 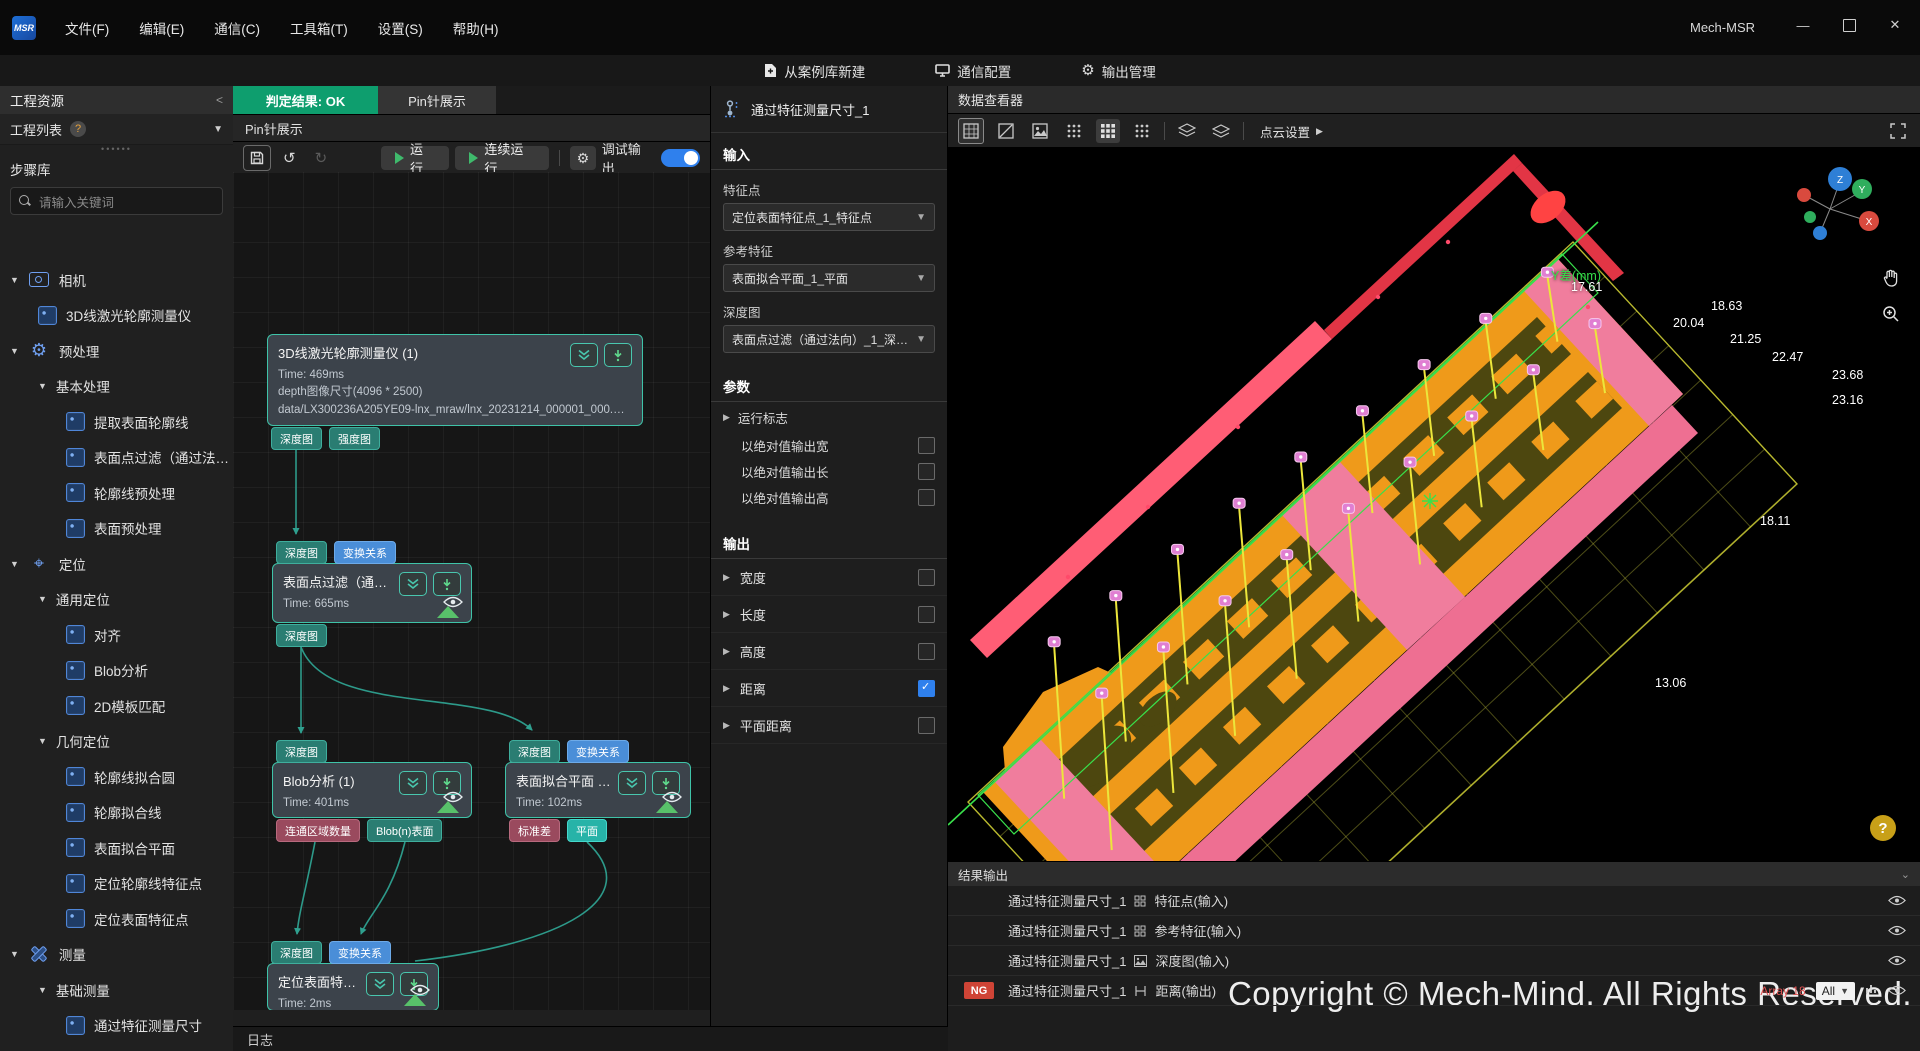 I want to click on tree-item: 表面拟合平面, so click(x=116, y=848).